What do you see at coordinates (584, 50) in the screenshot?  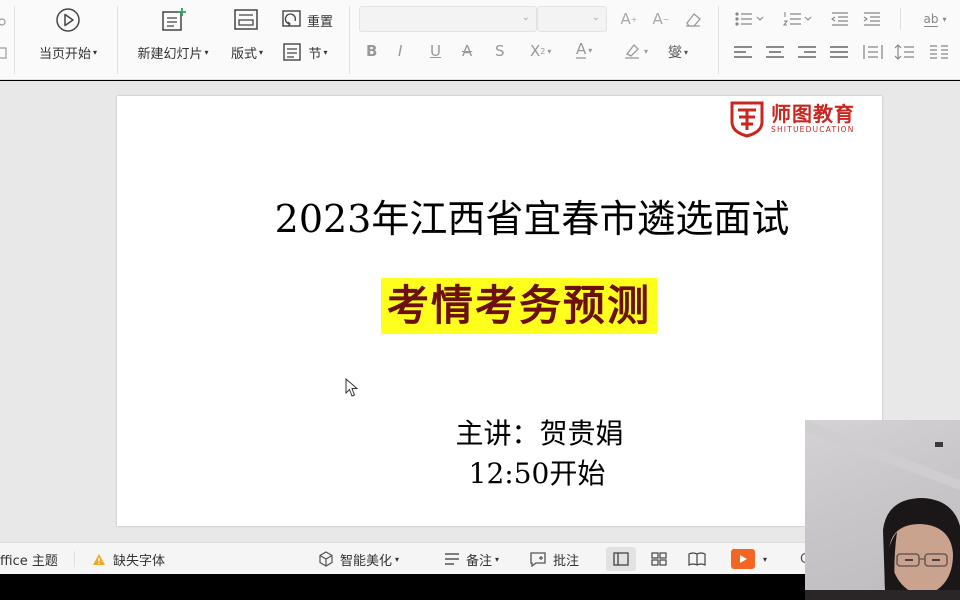 I see `font-color-icon: A ▾` at bounding box center [584, 50].